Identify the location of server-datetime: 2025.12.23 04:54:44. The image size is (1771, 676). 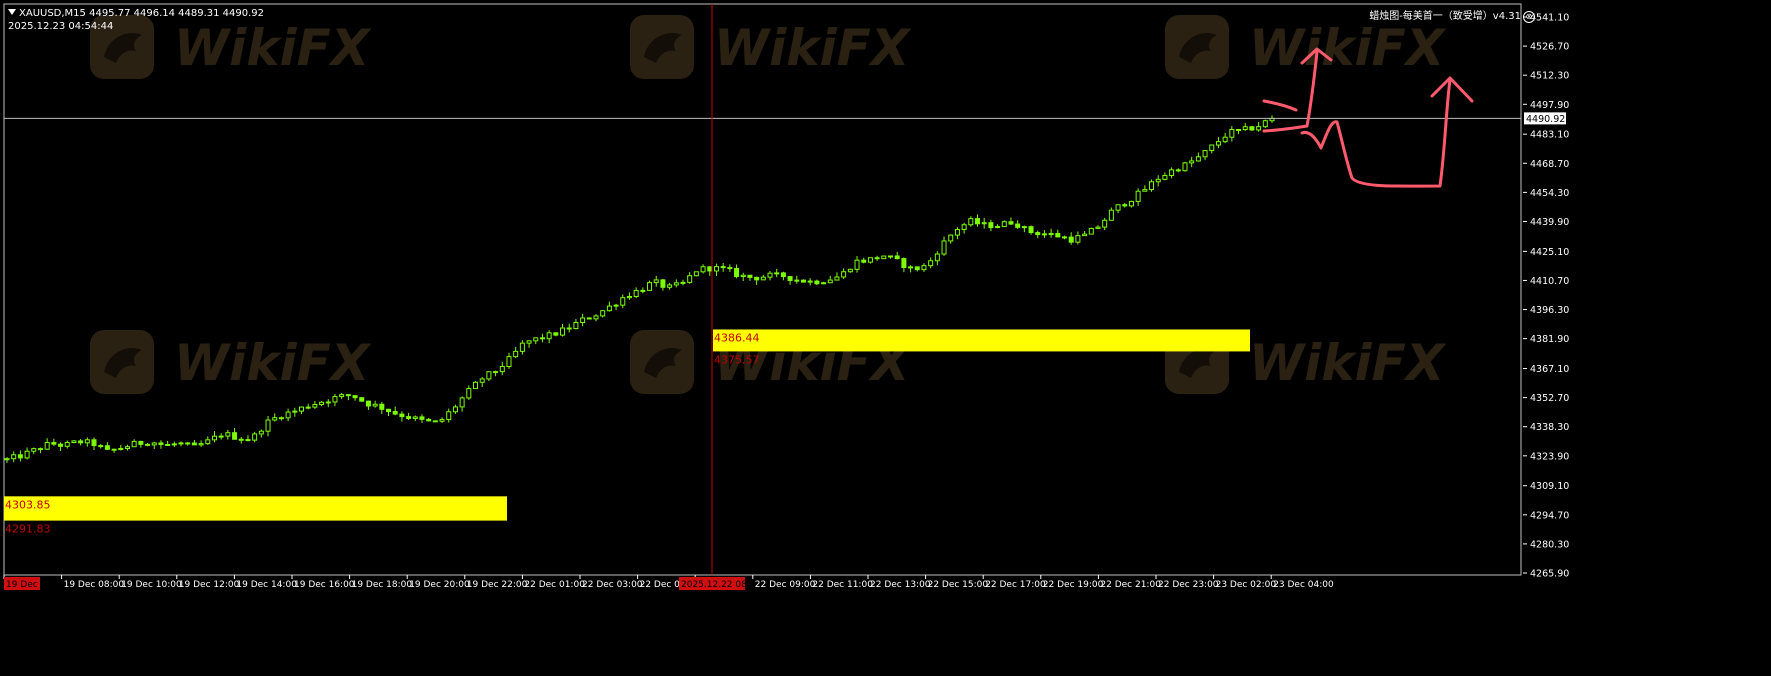
(61, 26).